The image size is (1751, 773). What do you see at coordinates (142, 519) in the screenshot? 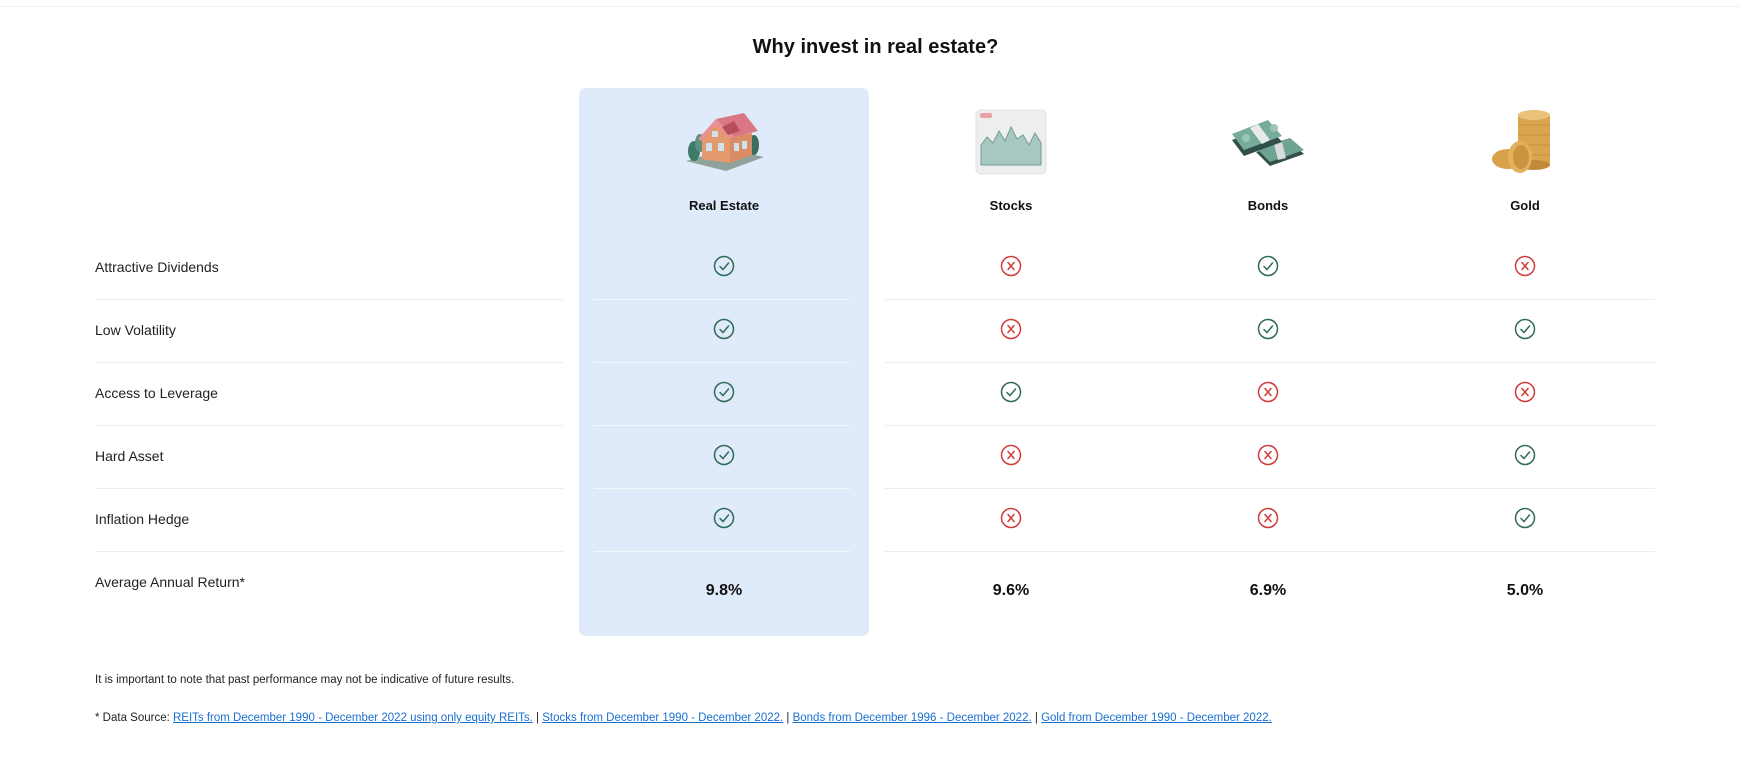
I see `row-label-inflation-hedge: Inflation Hedge` at bounding box center [142, 519].